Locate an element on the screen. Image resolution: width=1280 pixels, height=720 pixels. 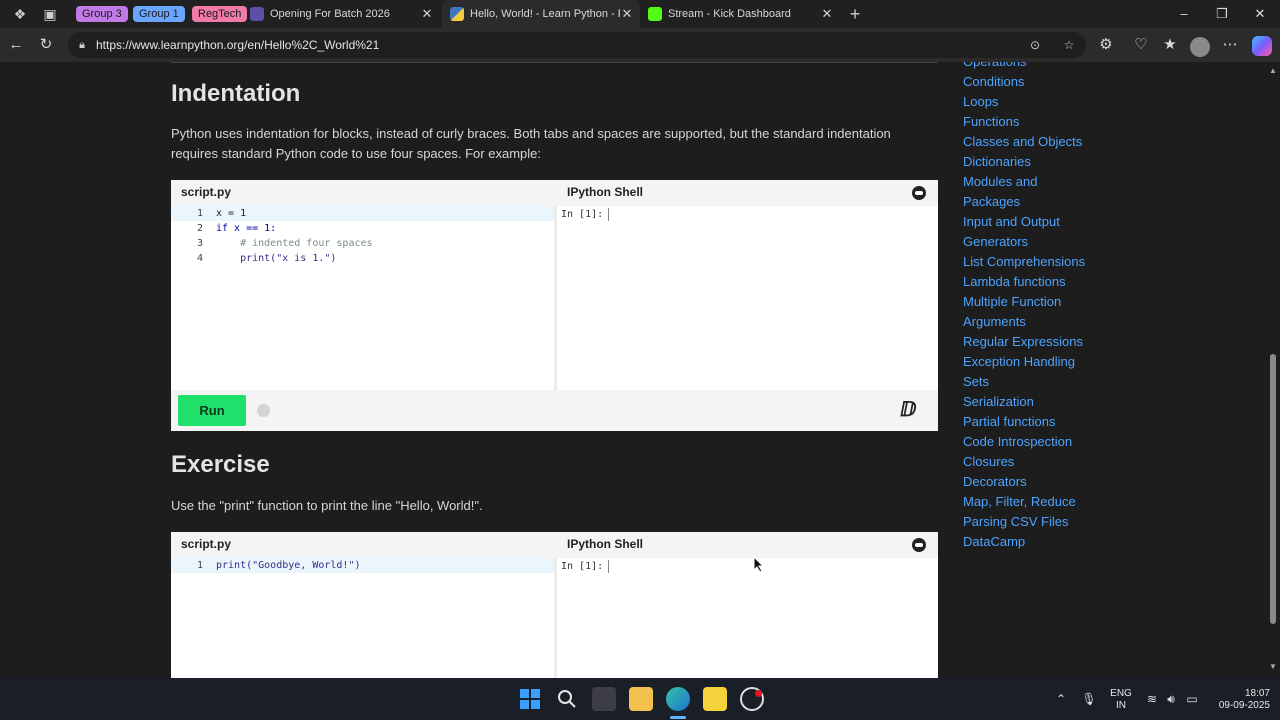
start-menu-icon is located at coordinates (530, 699).